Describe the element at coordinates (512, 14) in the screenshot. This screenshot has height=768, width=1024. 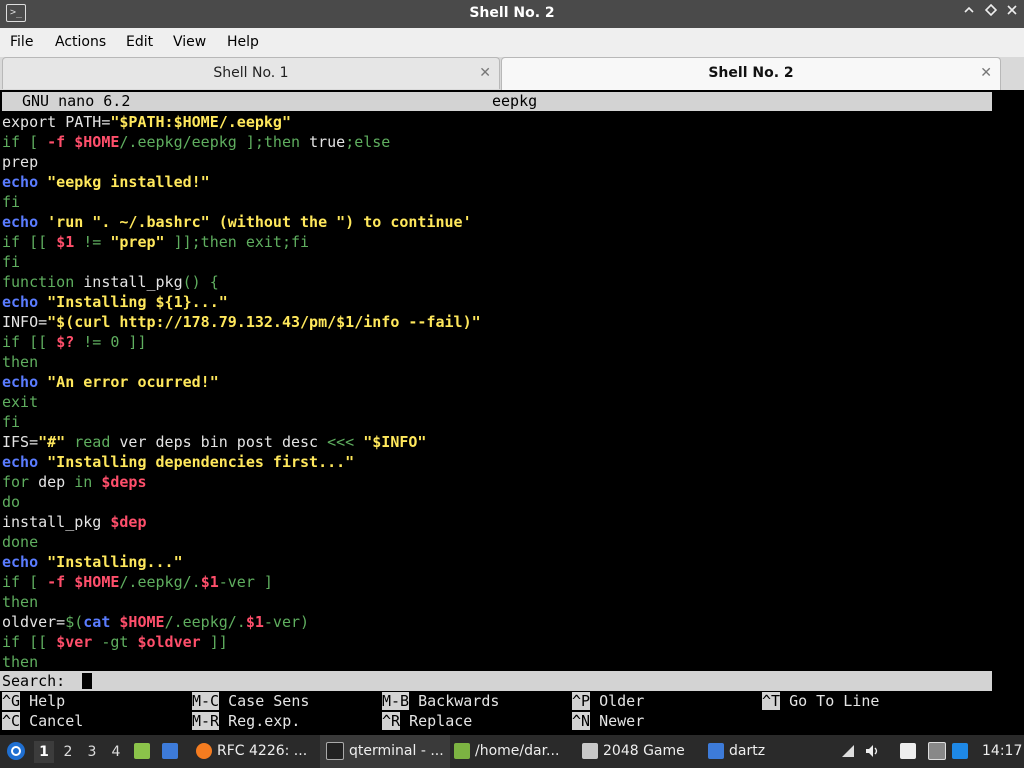
I see `window-titlebar: >_ Shell No. 2` at that location.